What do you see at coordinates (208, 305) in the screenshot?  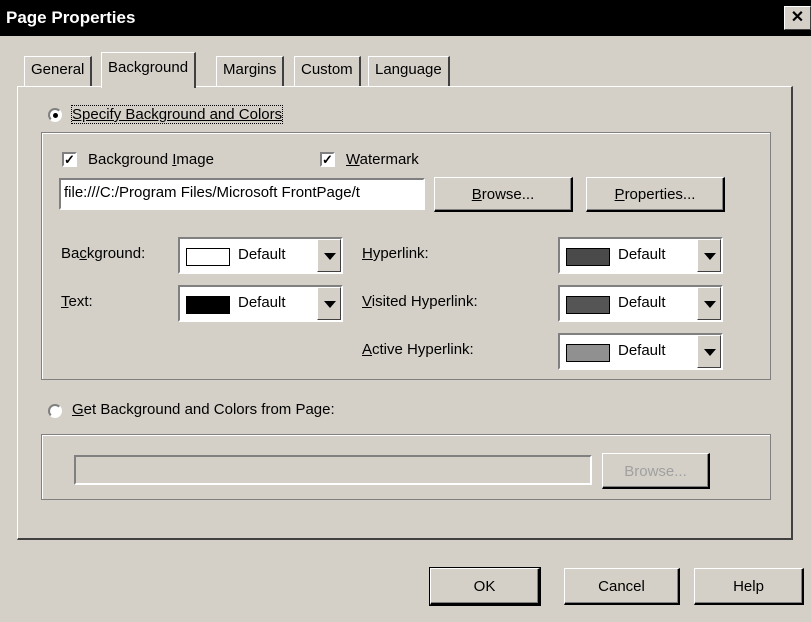 I see `text-color-swatch` at bounding box center [208, 305].